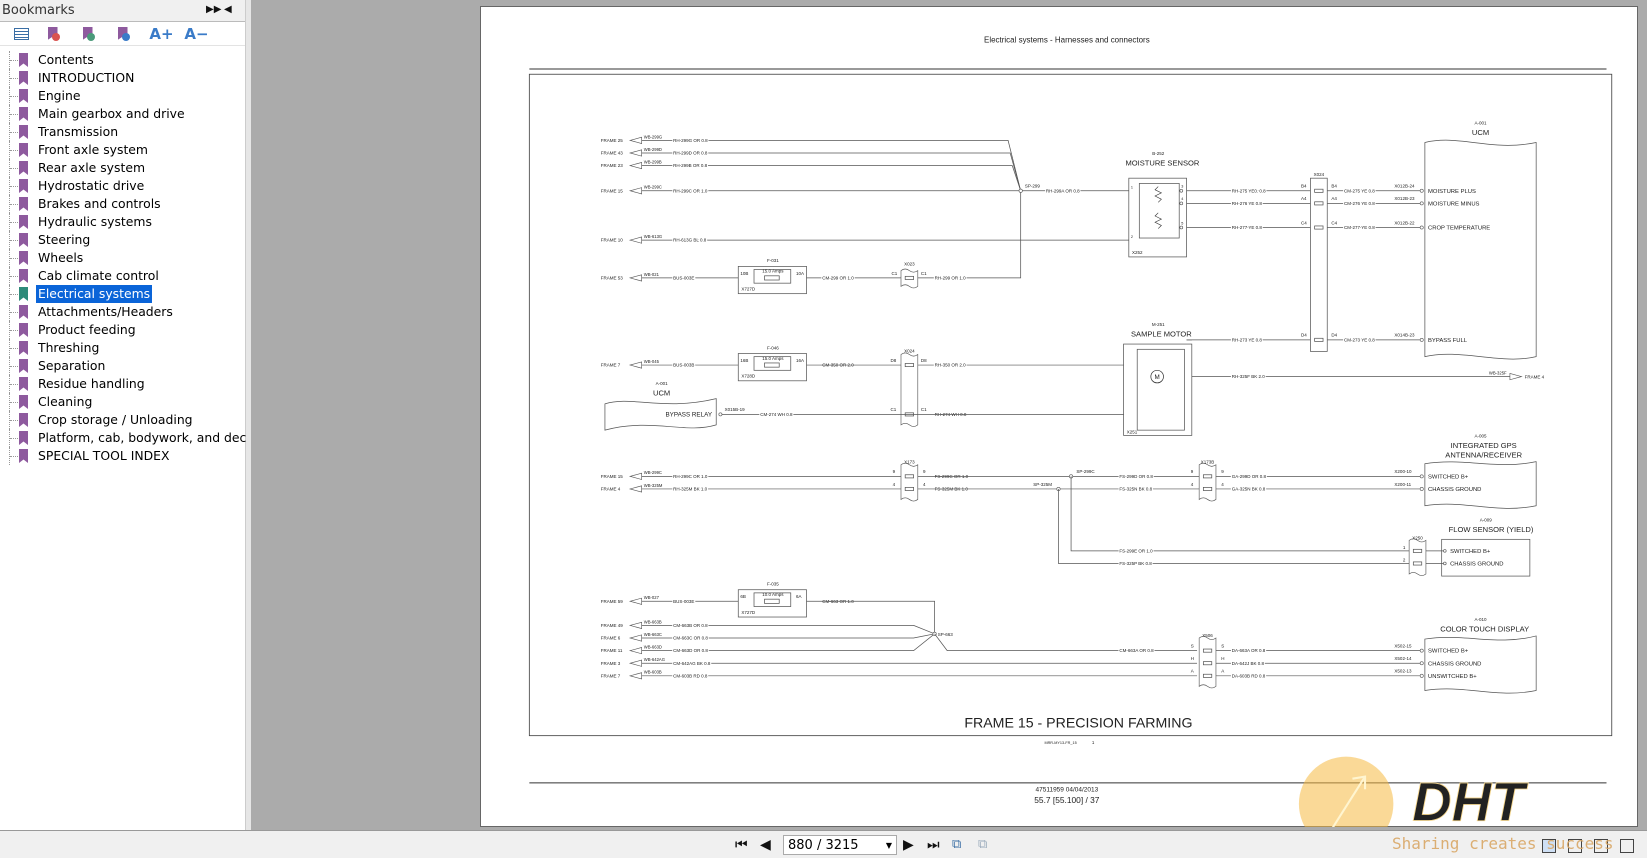 Image resolution: width=1647 pixels, height=858 pixels. Describe the element at coordinates (98, 275) in the screenshot. I see `bookmark-label: Cab climate control` at that location.